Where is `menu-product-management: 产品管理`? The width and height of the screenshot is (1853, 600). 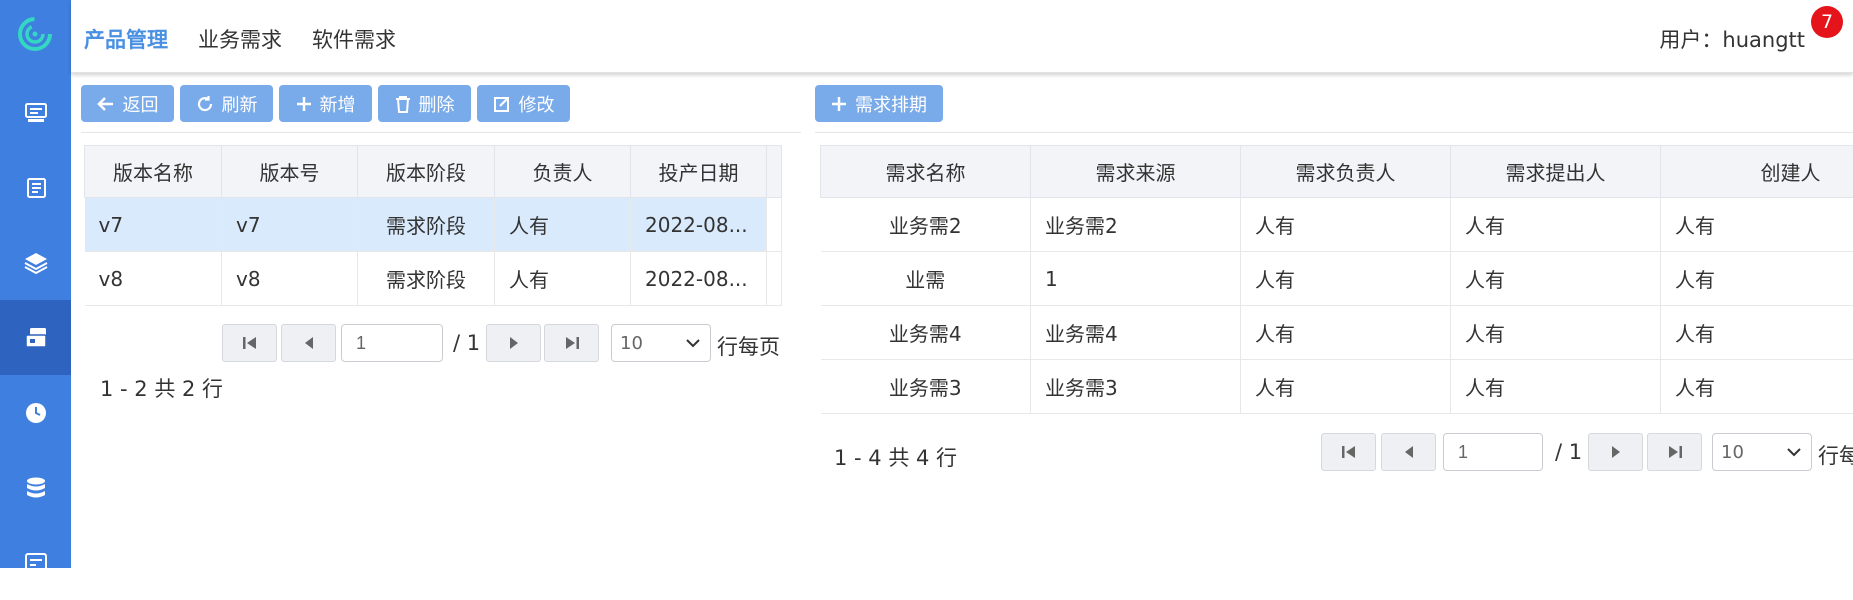
menu-product-management: 产品管理 is located at coordinates (126, 39).